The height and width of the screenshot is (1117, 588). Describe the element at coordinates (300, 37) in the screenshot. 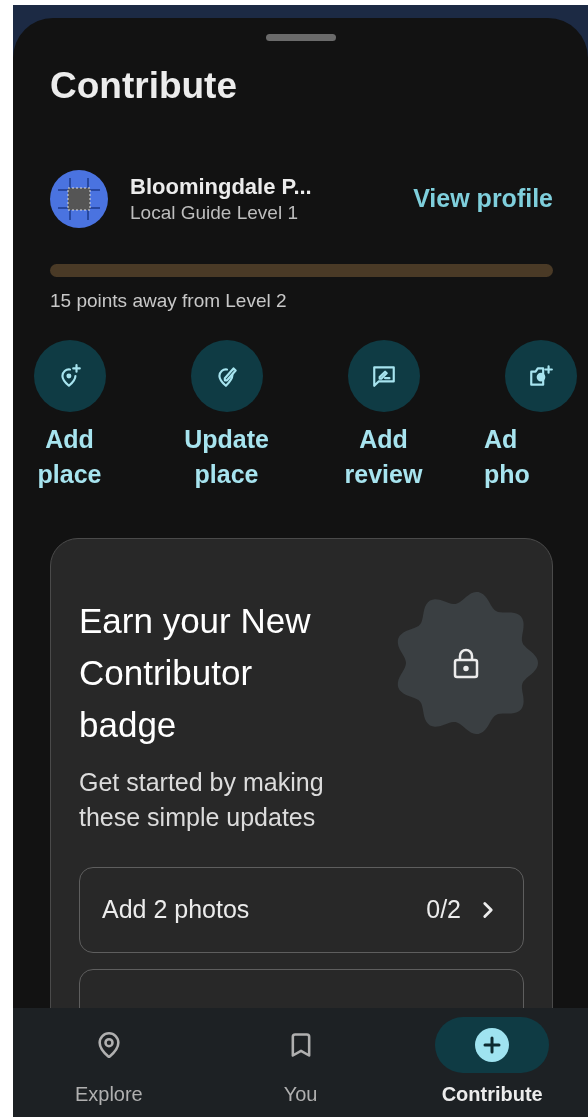

I see `drag-handle` at that location.